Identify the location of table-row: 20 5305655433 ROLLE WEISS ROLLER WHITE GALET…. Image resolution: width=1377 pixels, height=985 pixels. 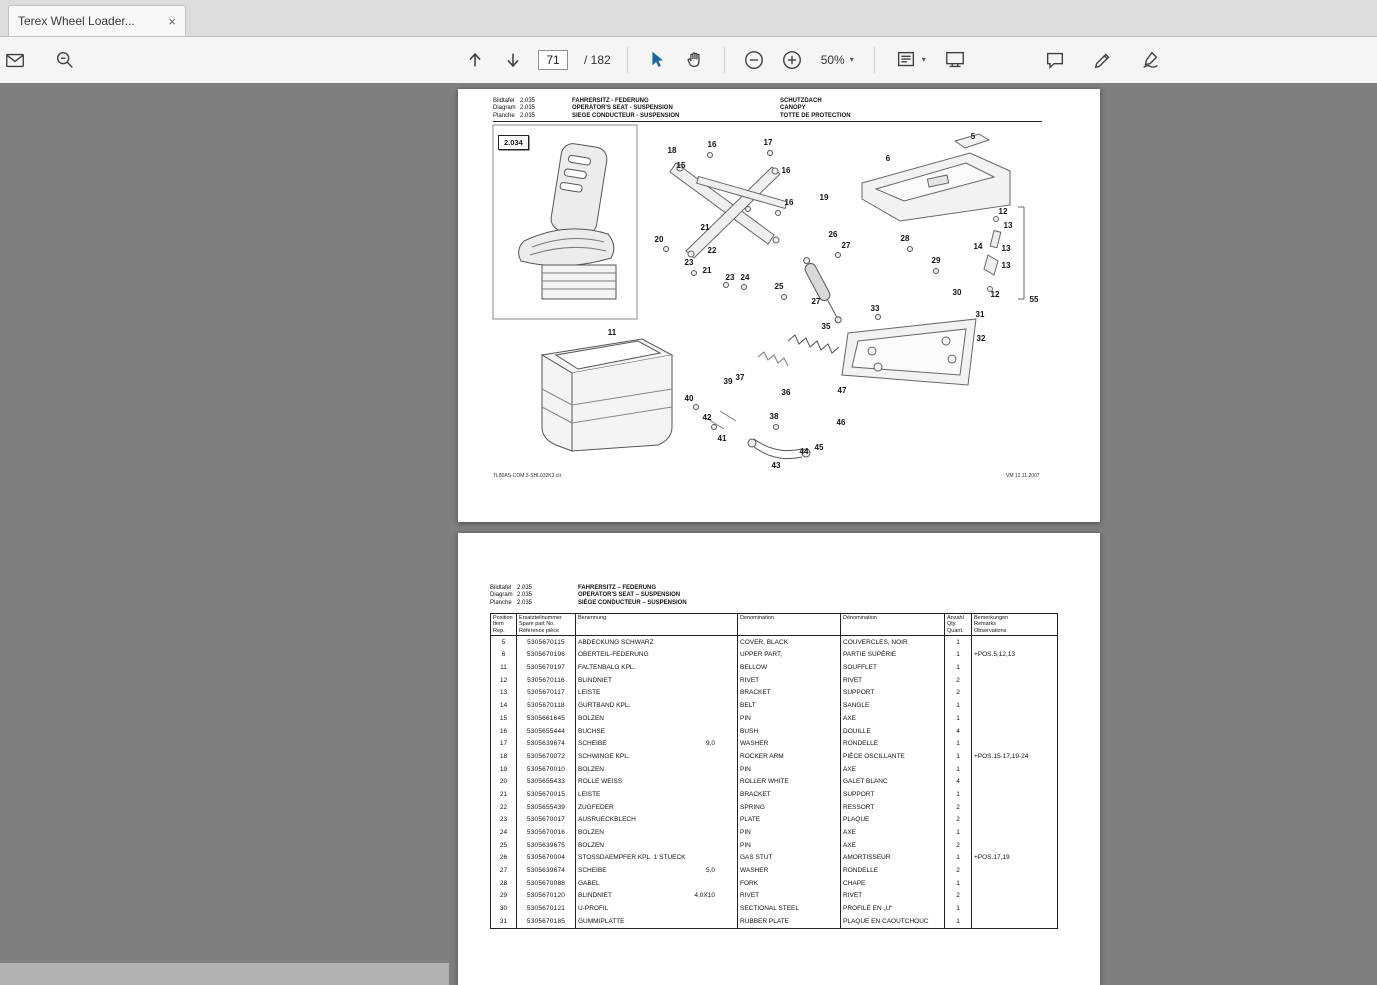
(774, 782).